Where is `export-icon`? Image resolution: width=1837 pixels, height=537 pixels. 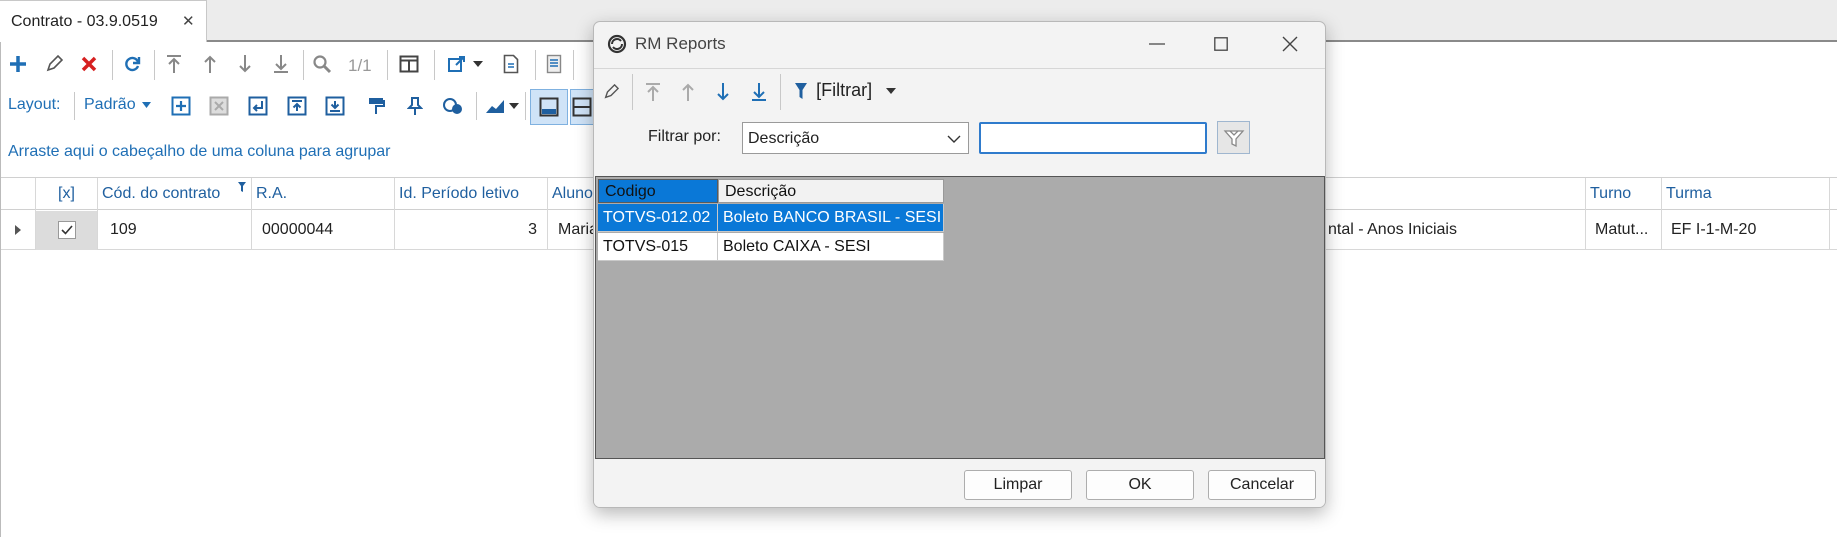
export-icon is located at coordinates (457, 64).